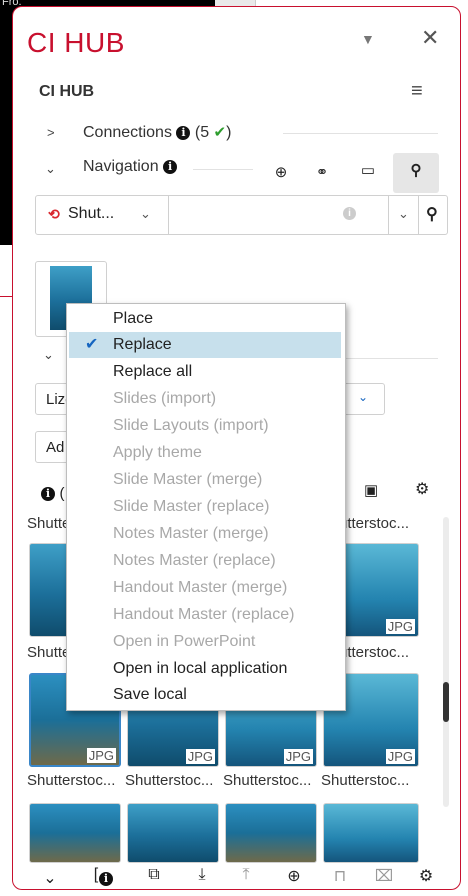  What do you see at coordinates (200, 587) in the screenshot?
I see `menu-item-handout-master-merge: Handout Master (merge)` at bounding box center [200, 587].